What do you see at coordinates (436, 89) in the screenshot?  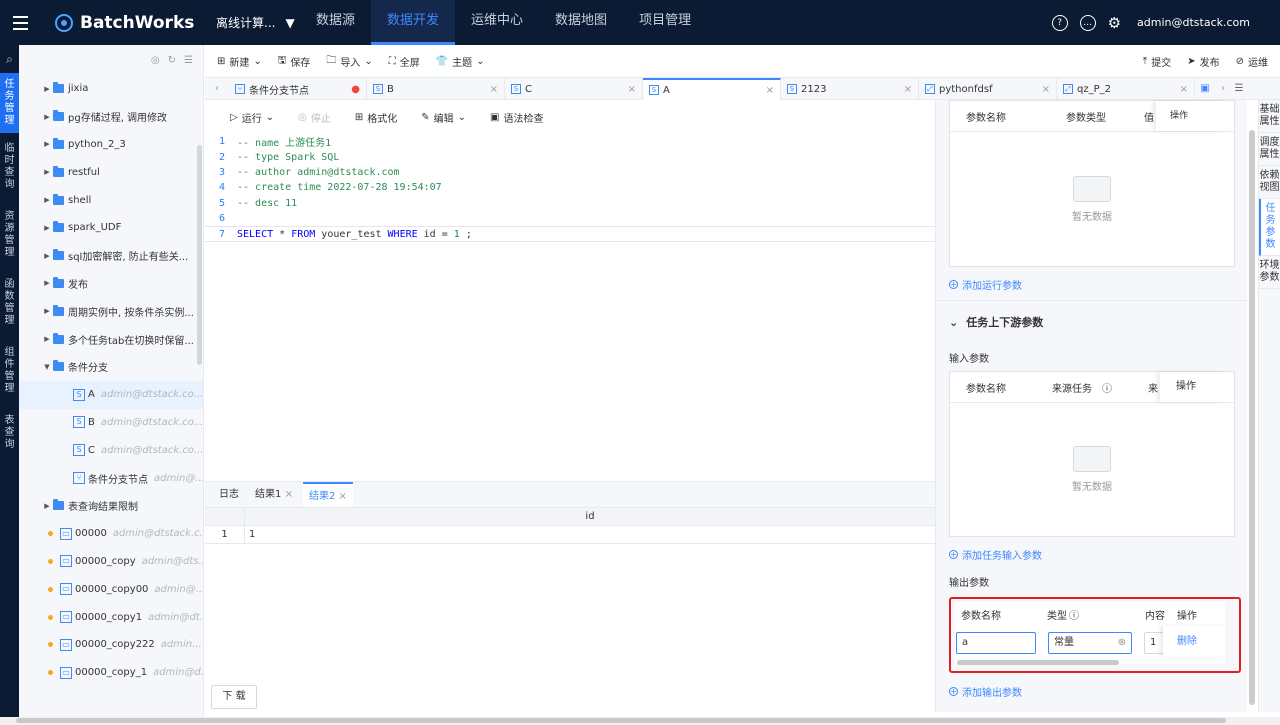 I see `tab-b: S B ×` at bounding box center [436, 89].